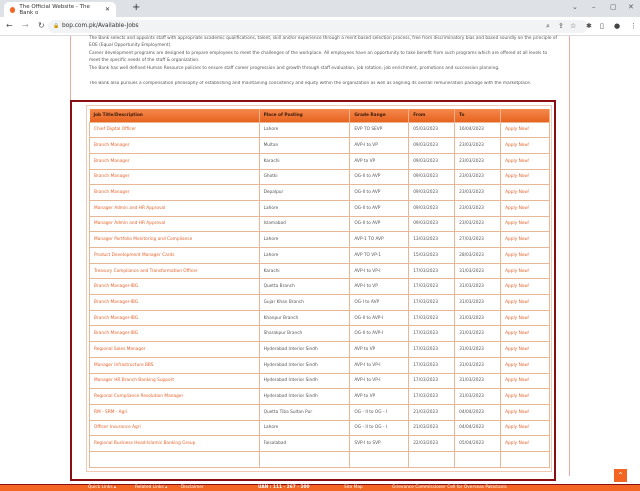 The height and width of the screenshot is (491, 640). Describe the element at coordinates (631, 7) in the screenshot. I see `close-window-button: ✕` at that location.